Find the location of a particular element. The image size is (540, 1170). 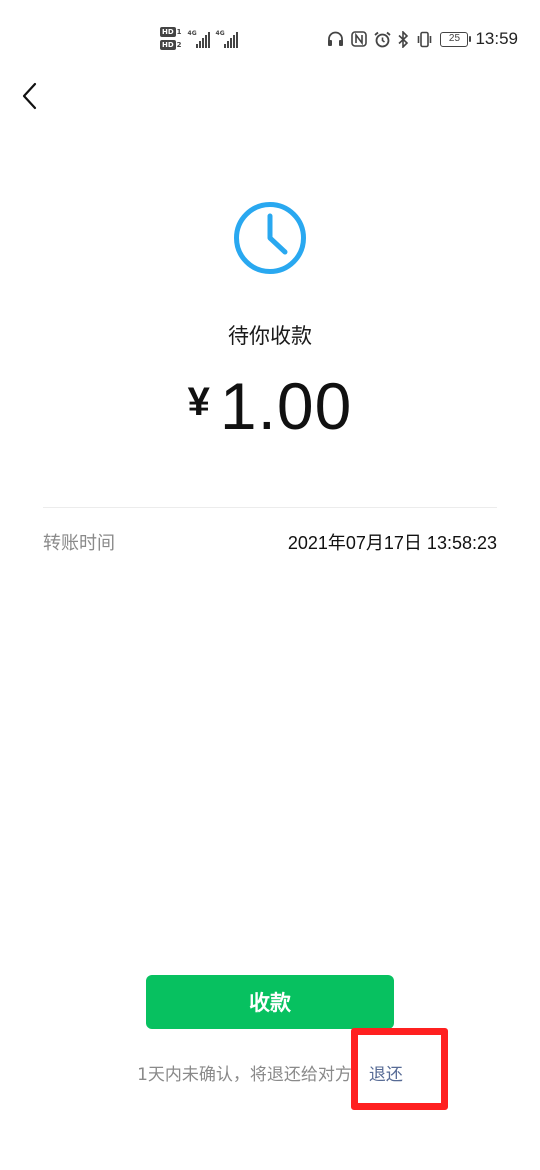

chevron-left-icon is located at coordinates (30, 98).